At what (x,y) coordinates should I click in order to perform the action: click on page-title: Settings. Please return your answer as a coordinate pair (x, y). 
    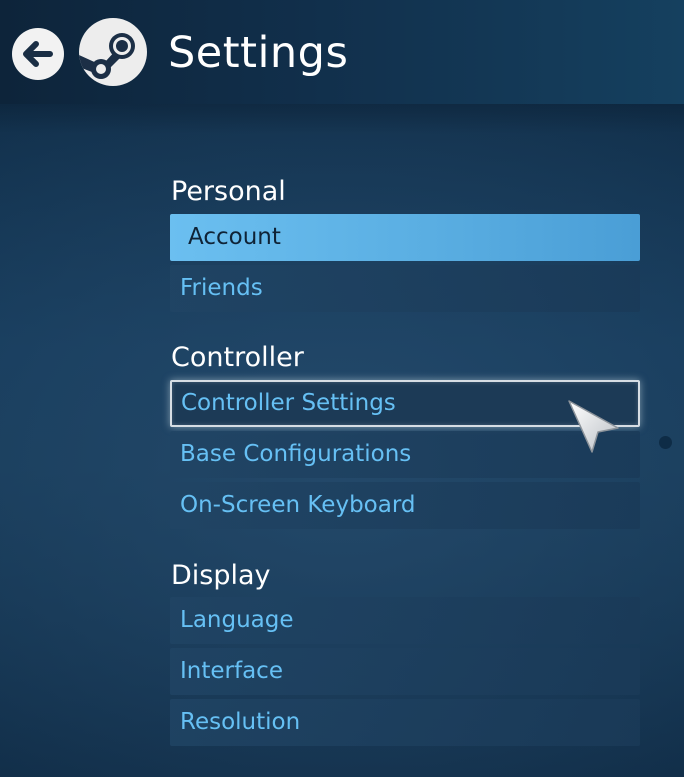
    Looking at the image, I should click on (258, 53).